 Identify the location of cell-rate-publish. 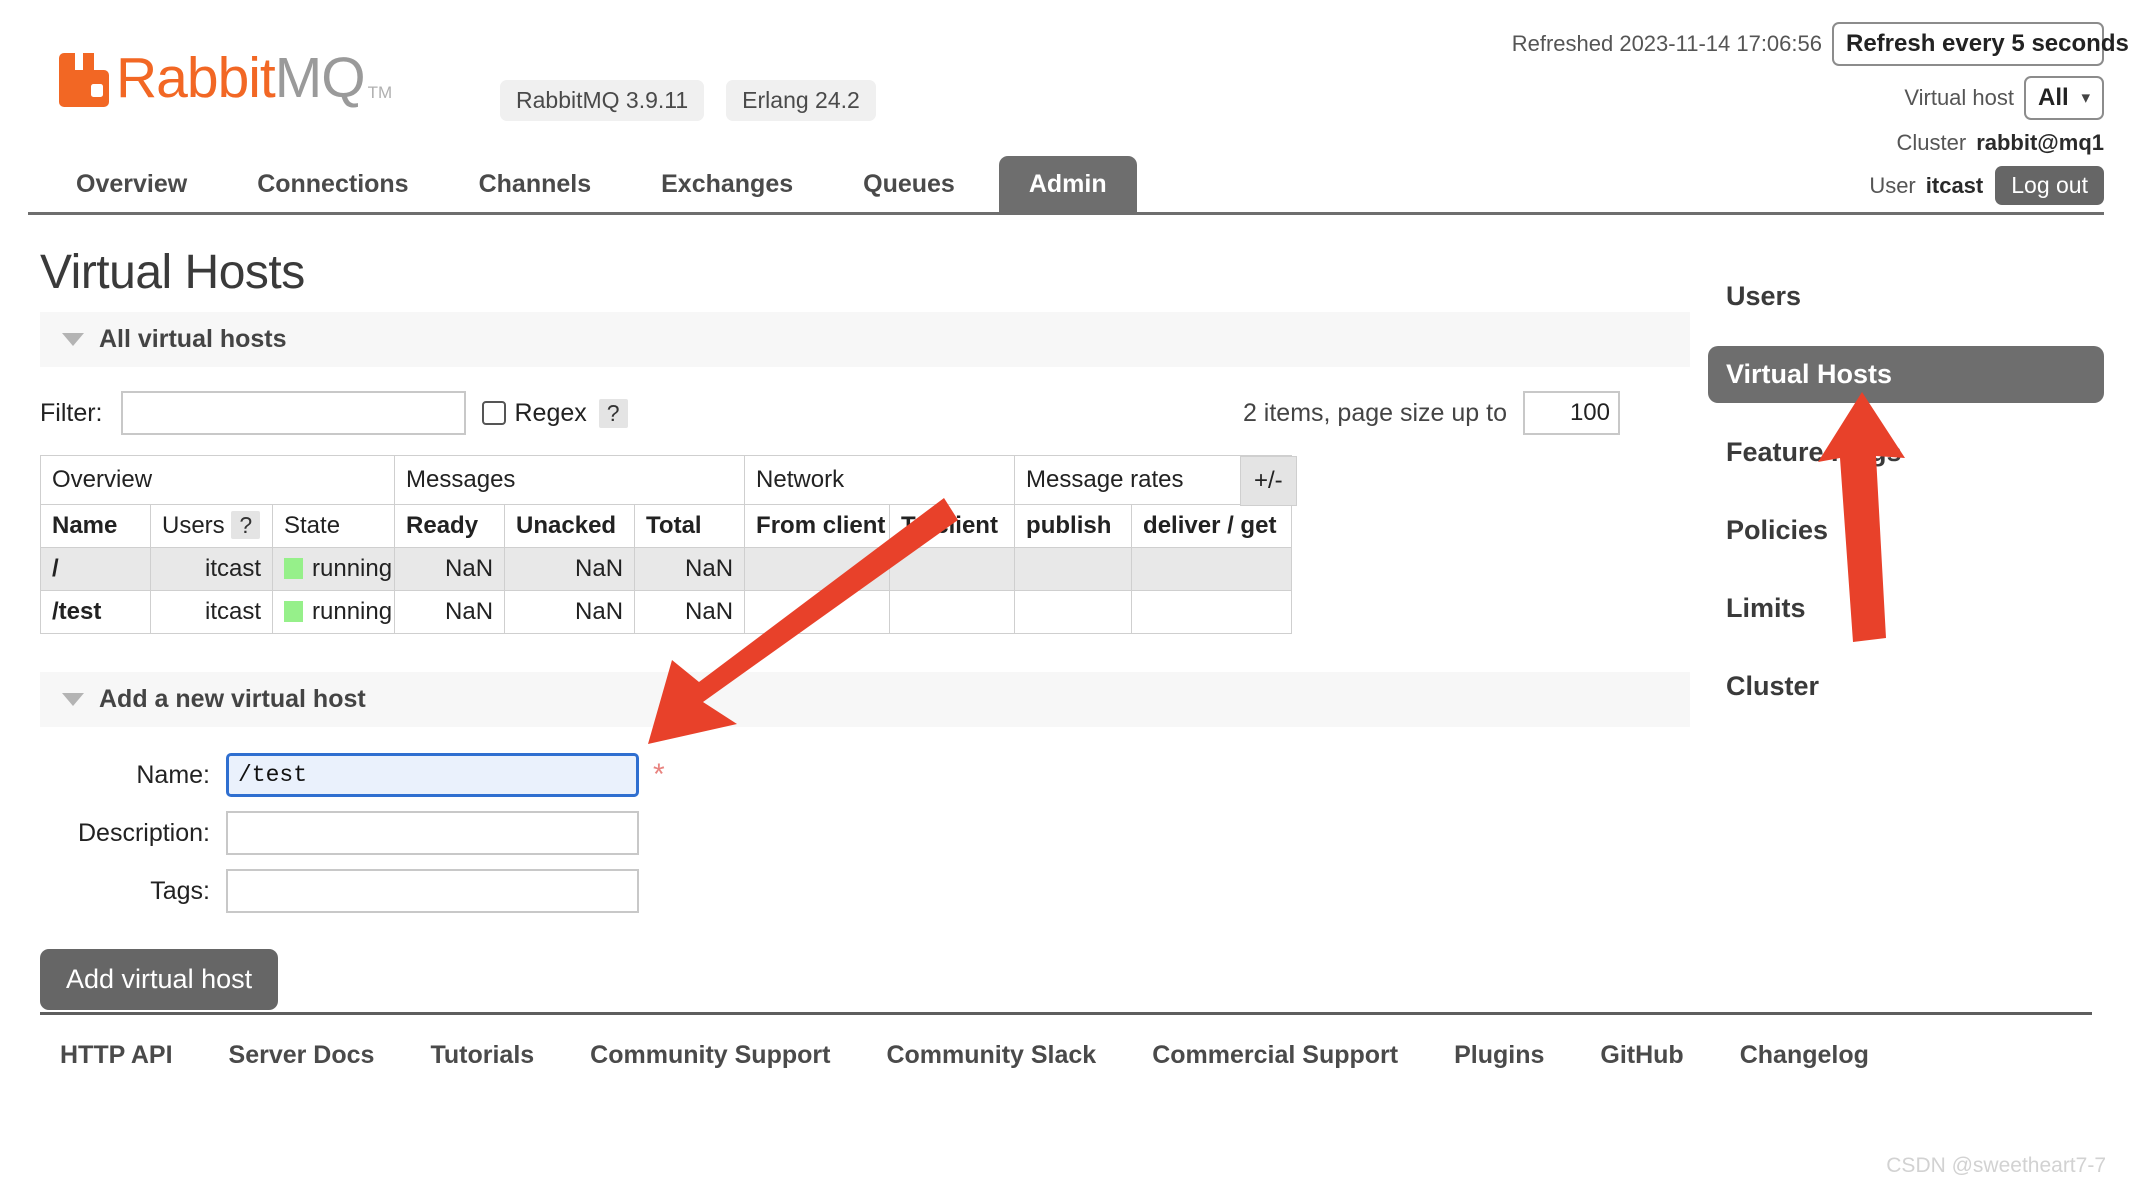
(1073, 569).